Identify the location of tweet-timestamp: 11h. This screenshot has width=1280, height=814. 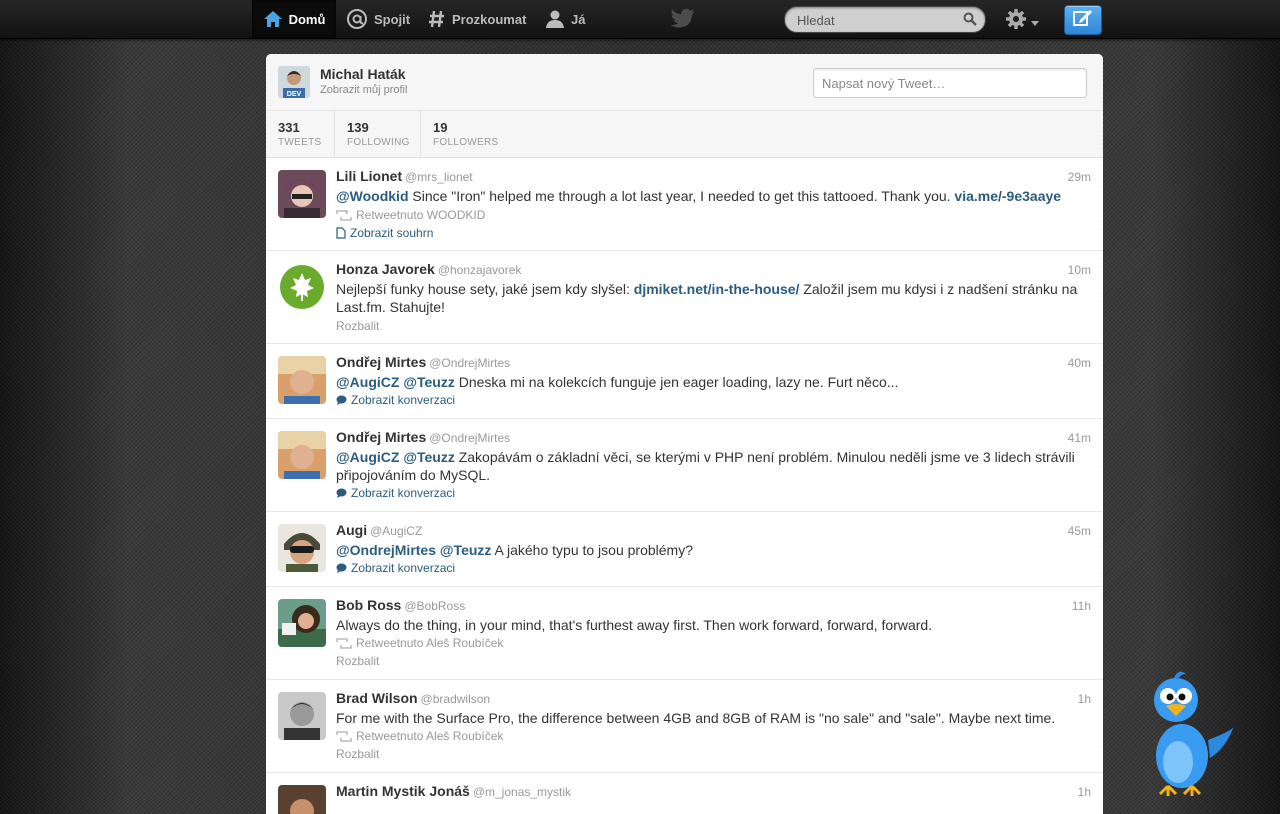
(1081, 606).